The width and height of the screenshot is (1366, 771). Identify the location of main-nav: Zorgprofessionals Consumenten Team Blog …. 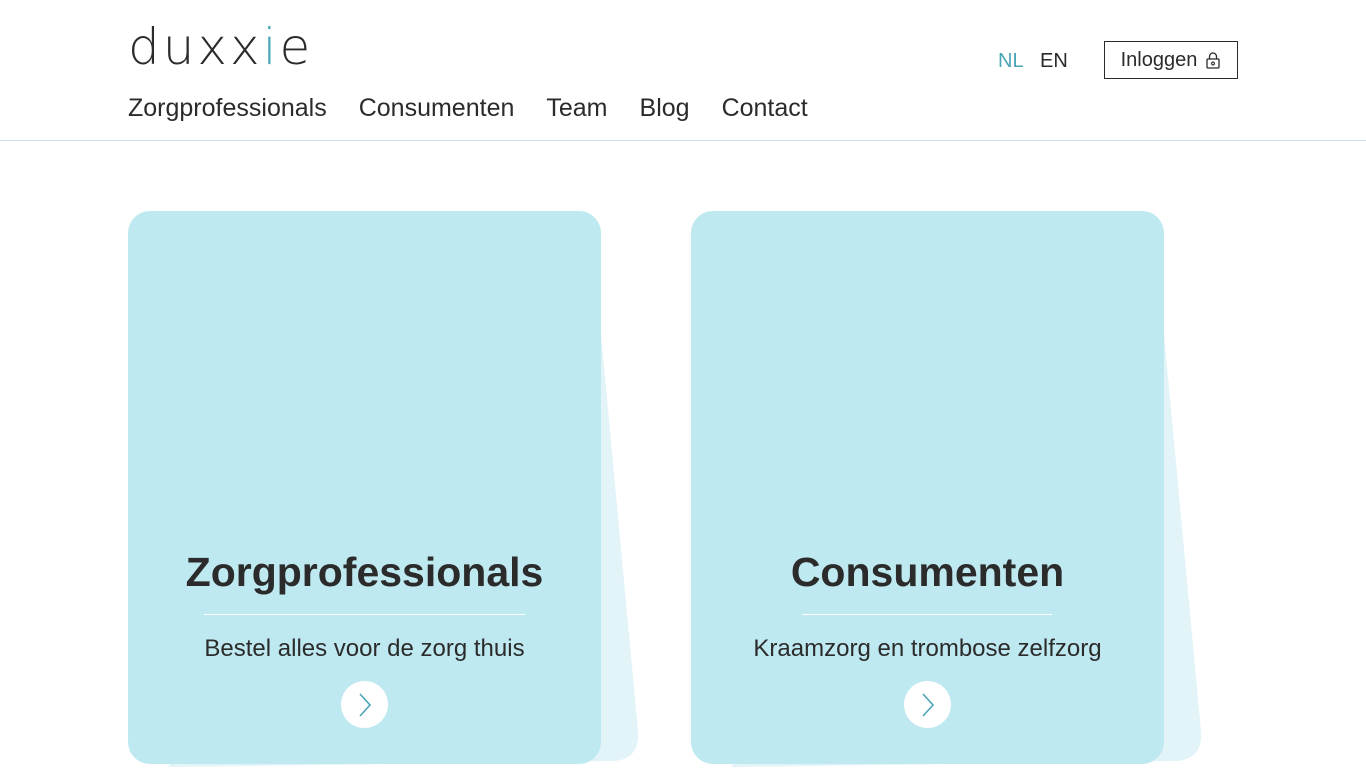
(468, 108).